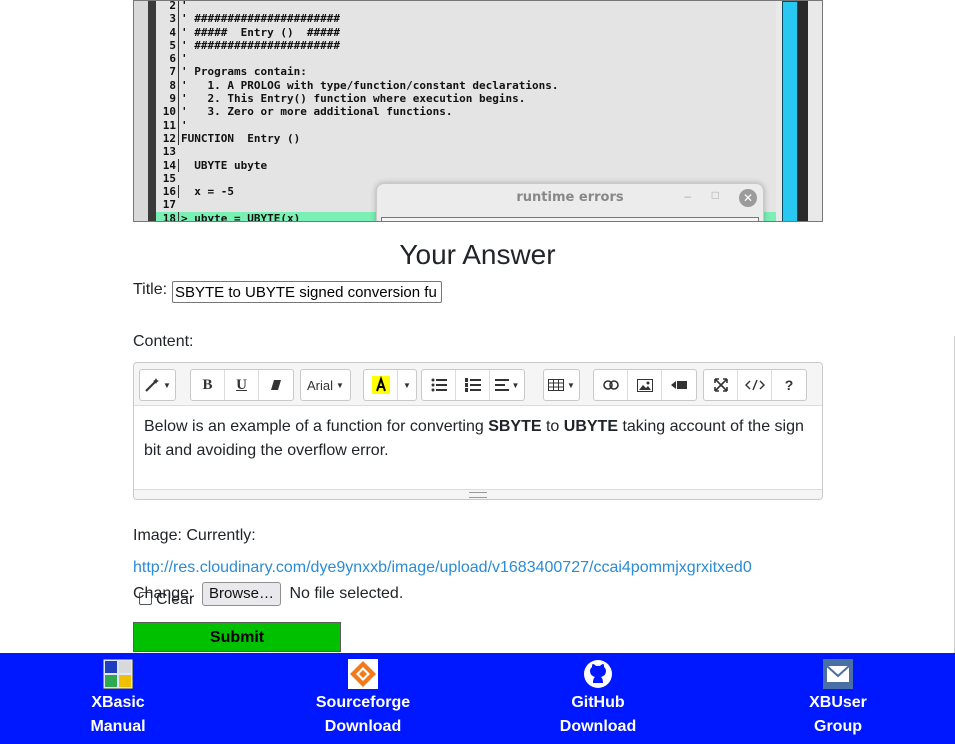 This screenshot has width=955, height=744. I want to click on line-number: 12, so click(169, 138).